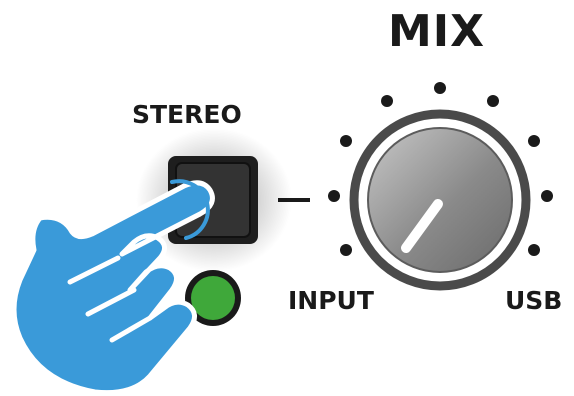 This screenshot has width=574, height=396. I want to click on usb-label: USB, so click(534, 300).